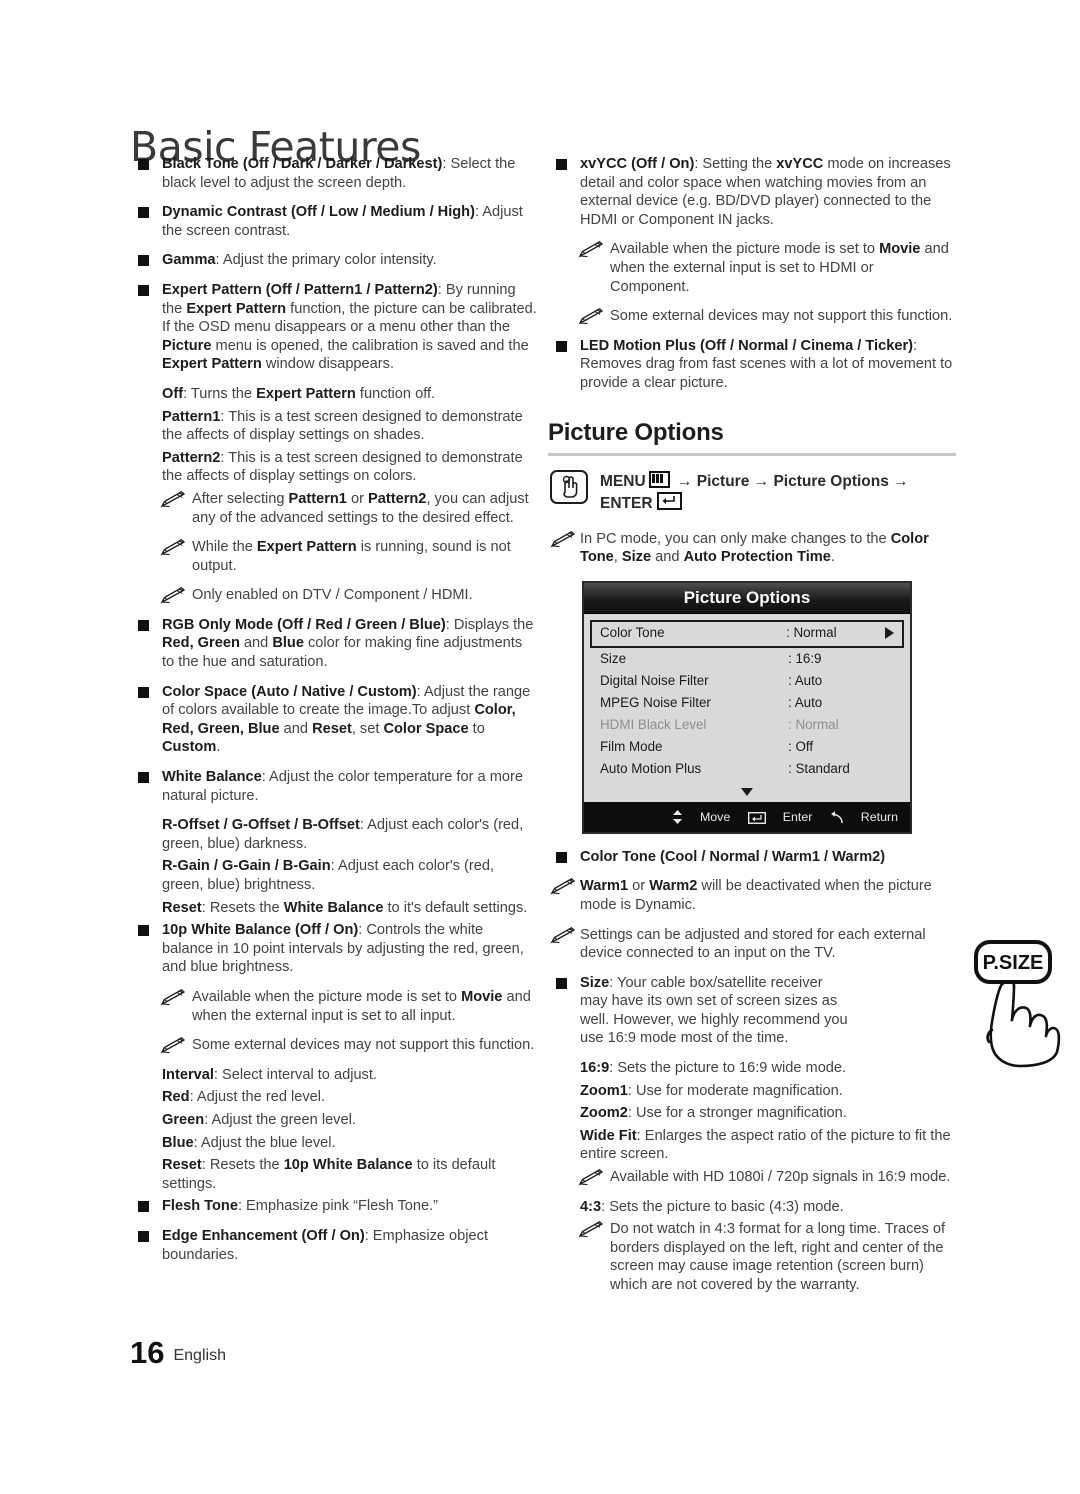 The width and height of the screenshot is (1080, 1494). What do you see at coordinates (623, 482) in the screenshot?
I see `menu-label: MENU` at bounding box center [623, 482].